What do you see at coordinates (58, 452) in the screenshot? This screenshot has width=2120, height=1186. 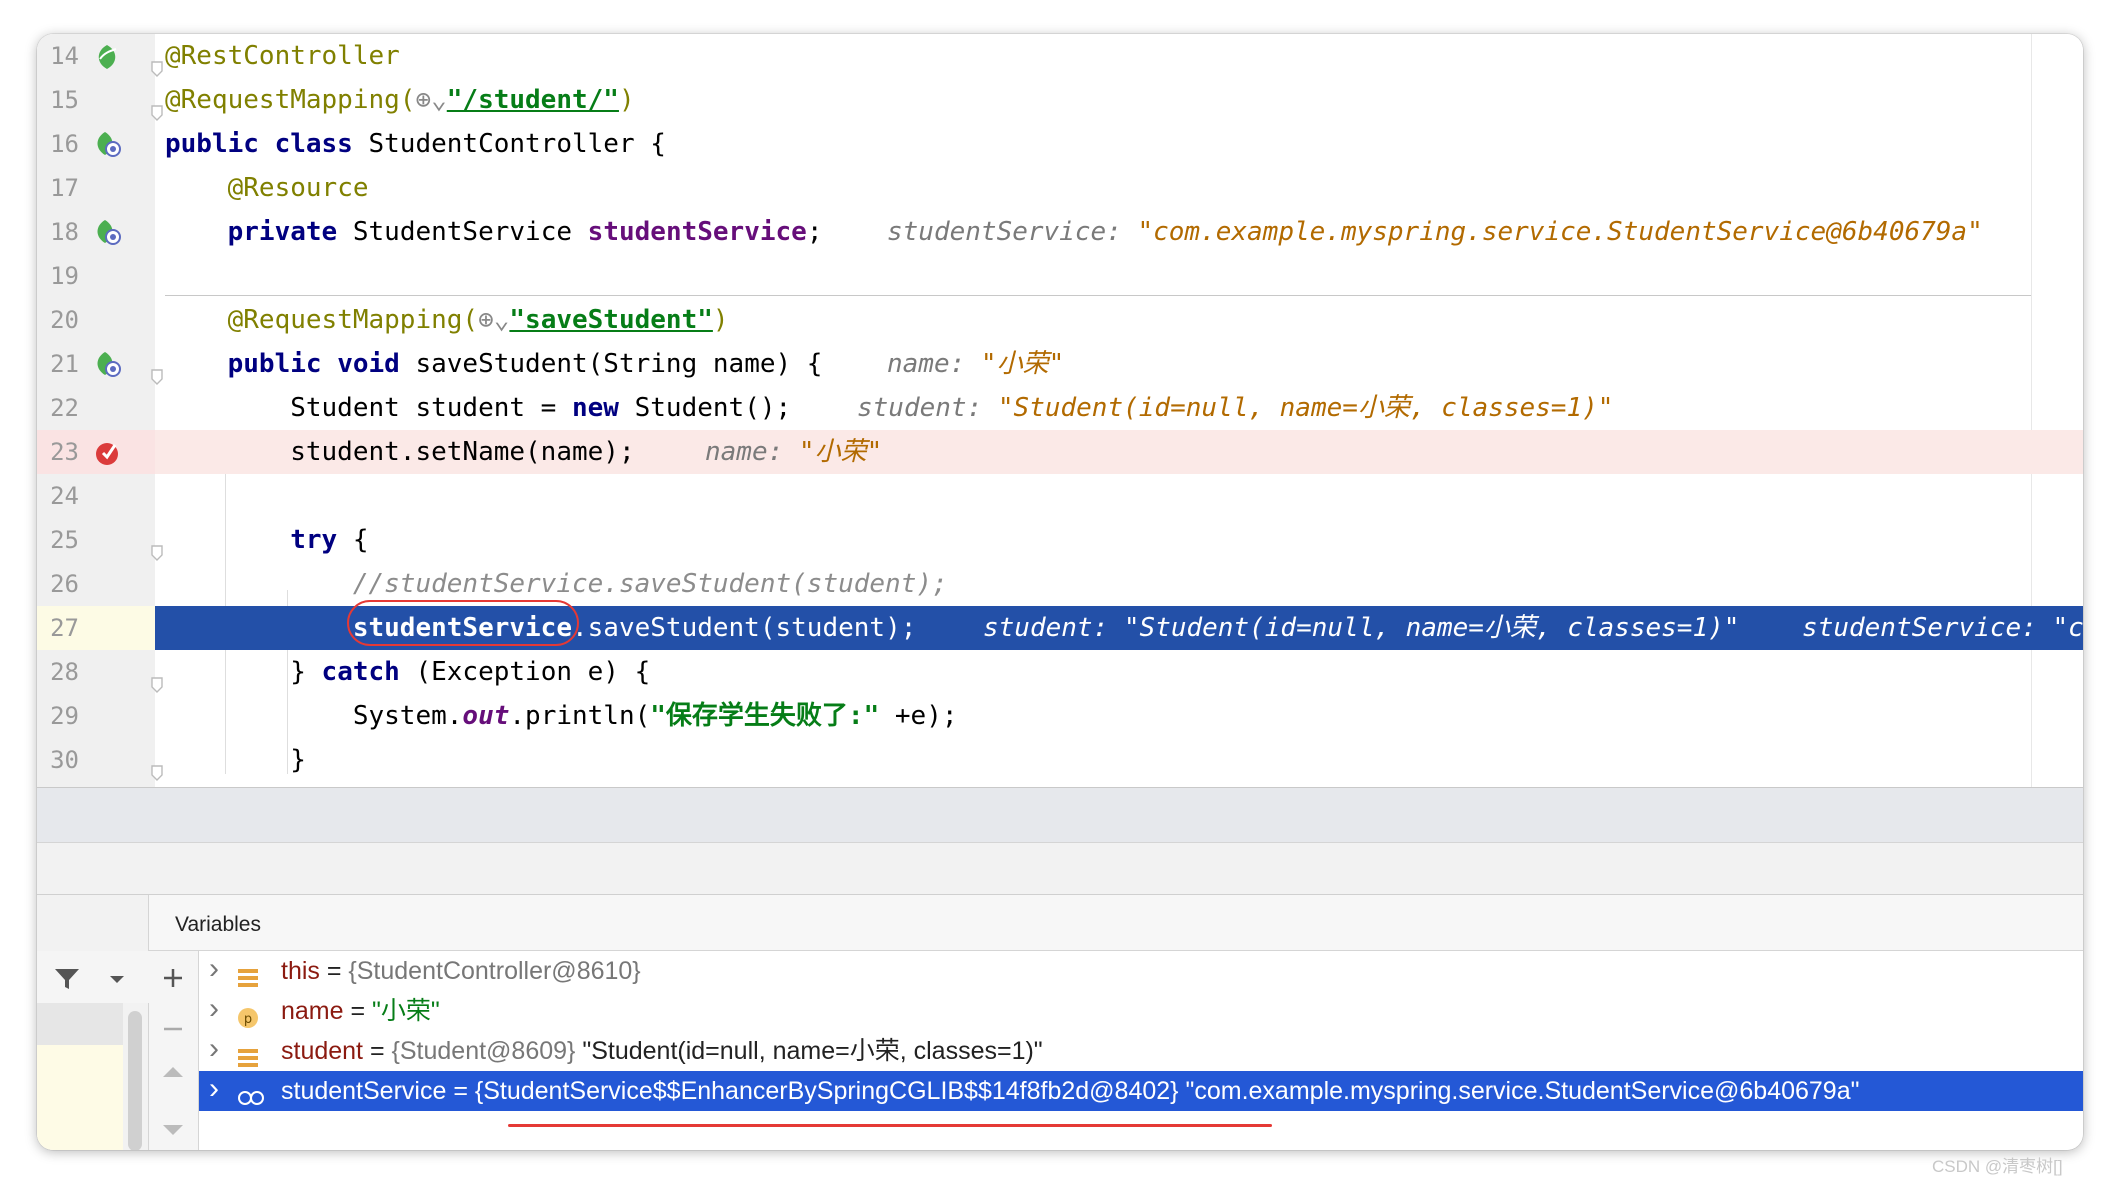 I see `line-number: 23` at bounding box center [58, 452].